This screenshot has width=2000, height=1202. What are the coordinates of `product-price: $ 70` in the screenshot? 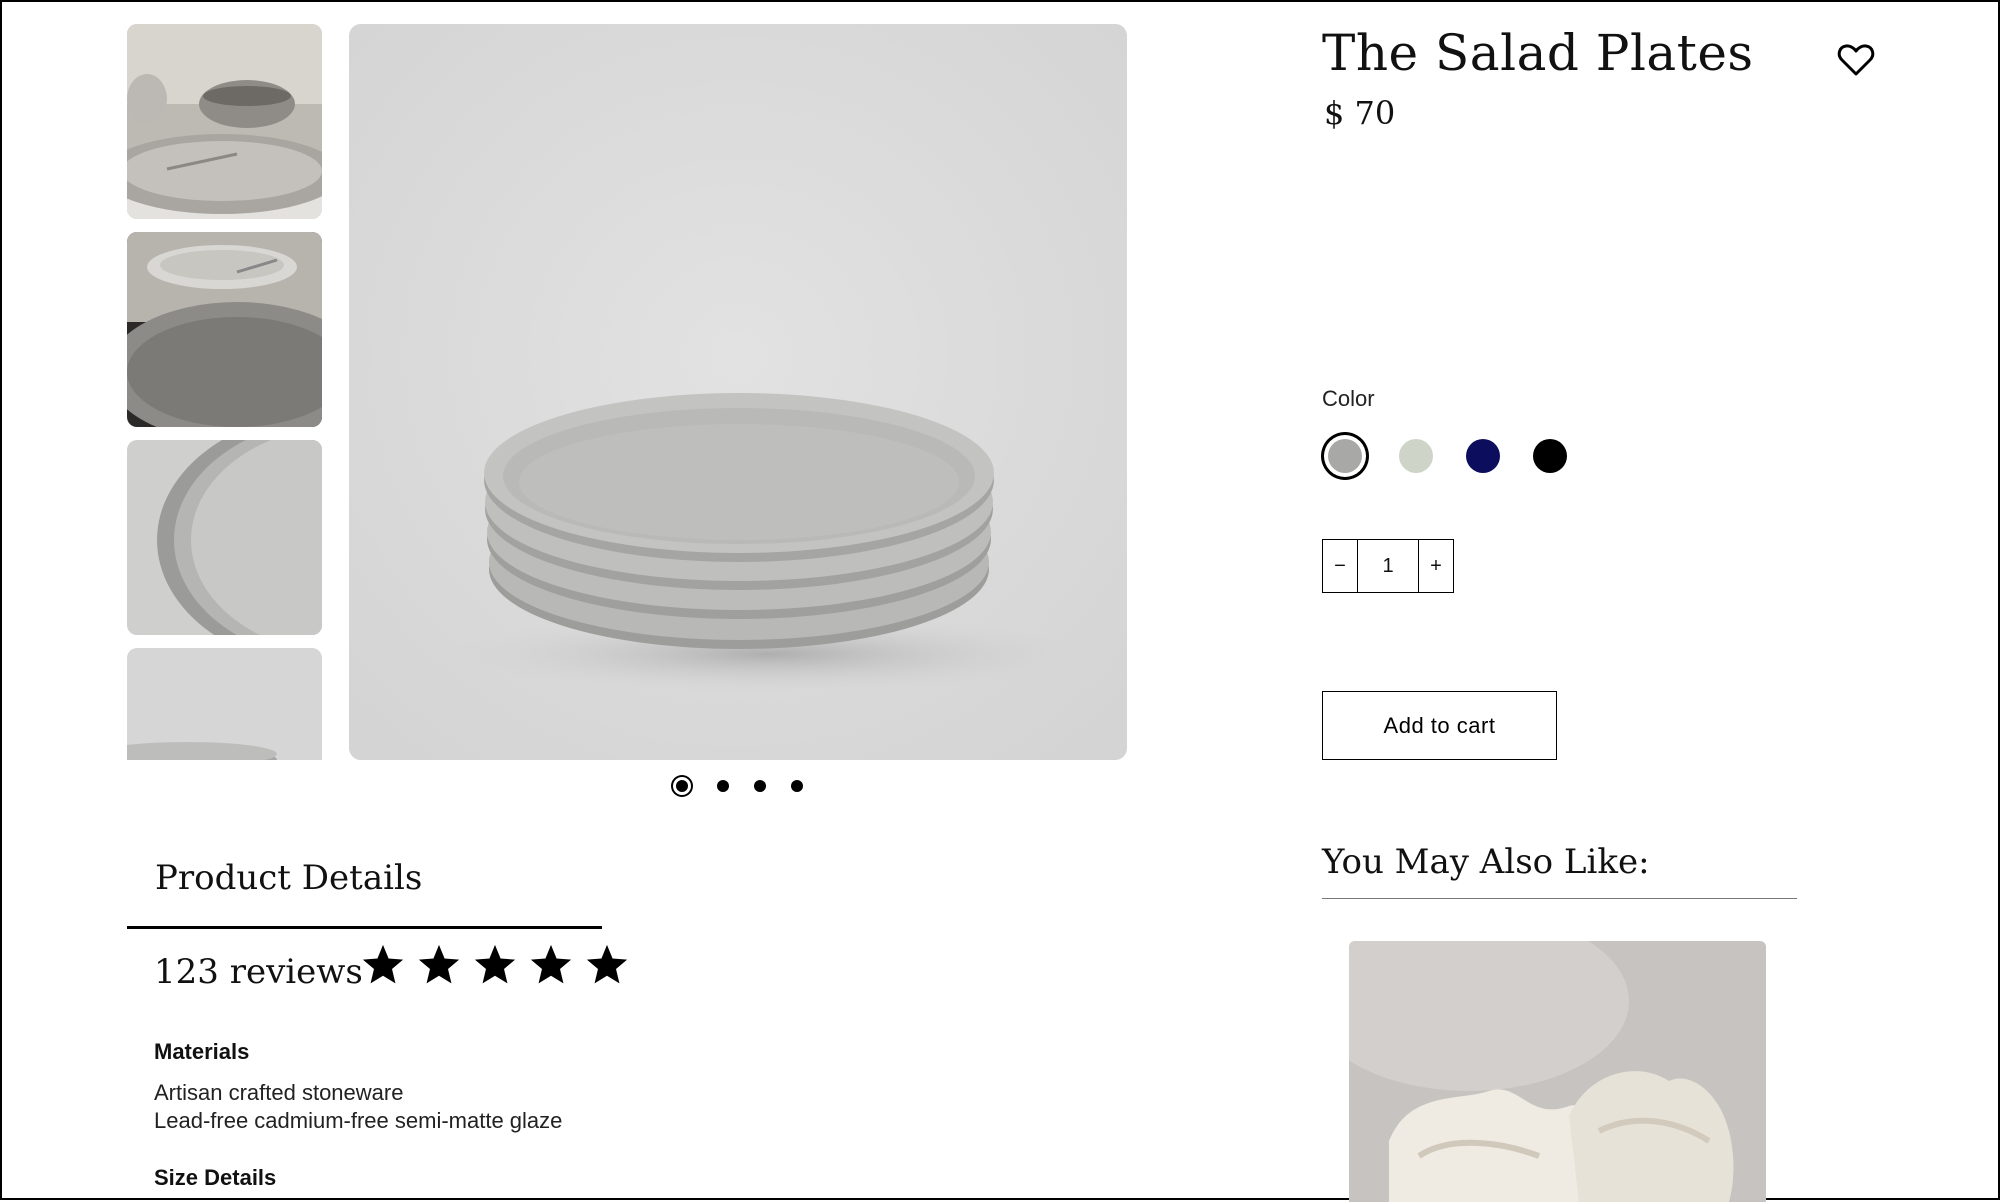 It's located at (1360, 113).